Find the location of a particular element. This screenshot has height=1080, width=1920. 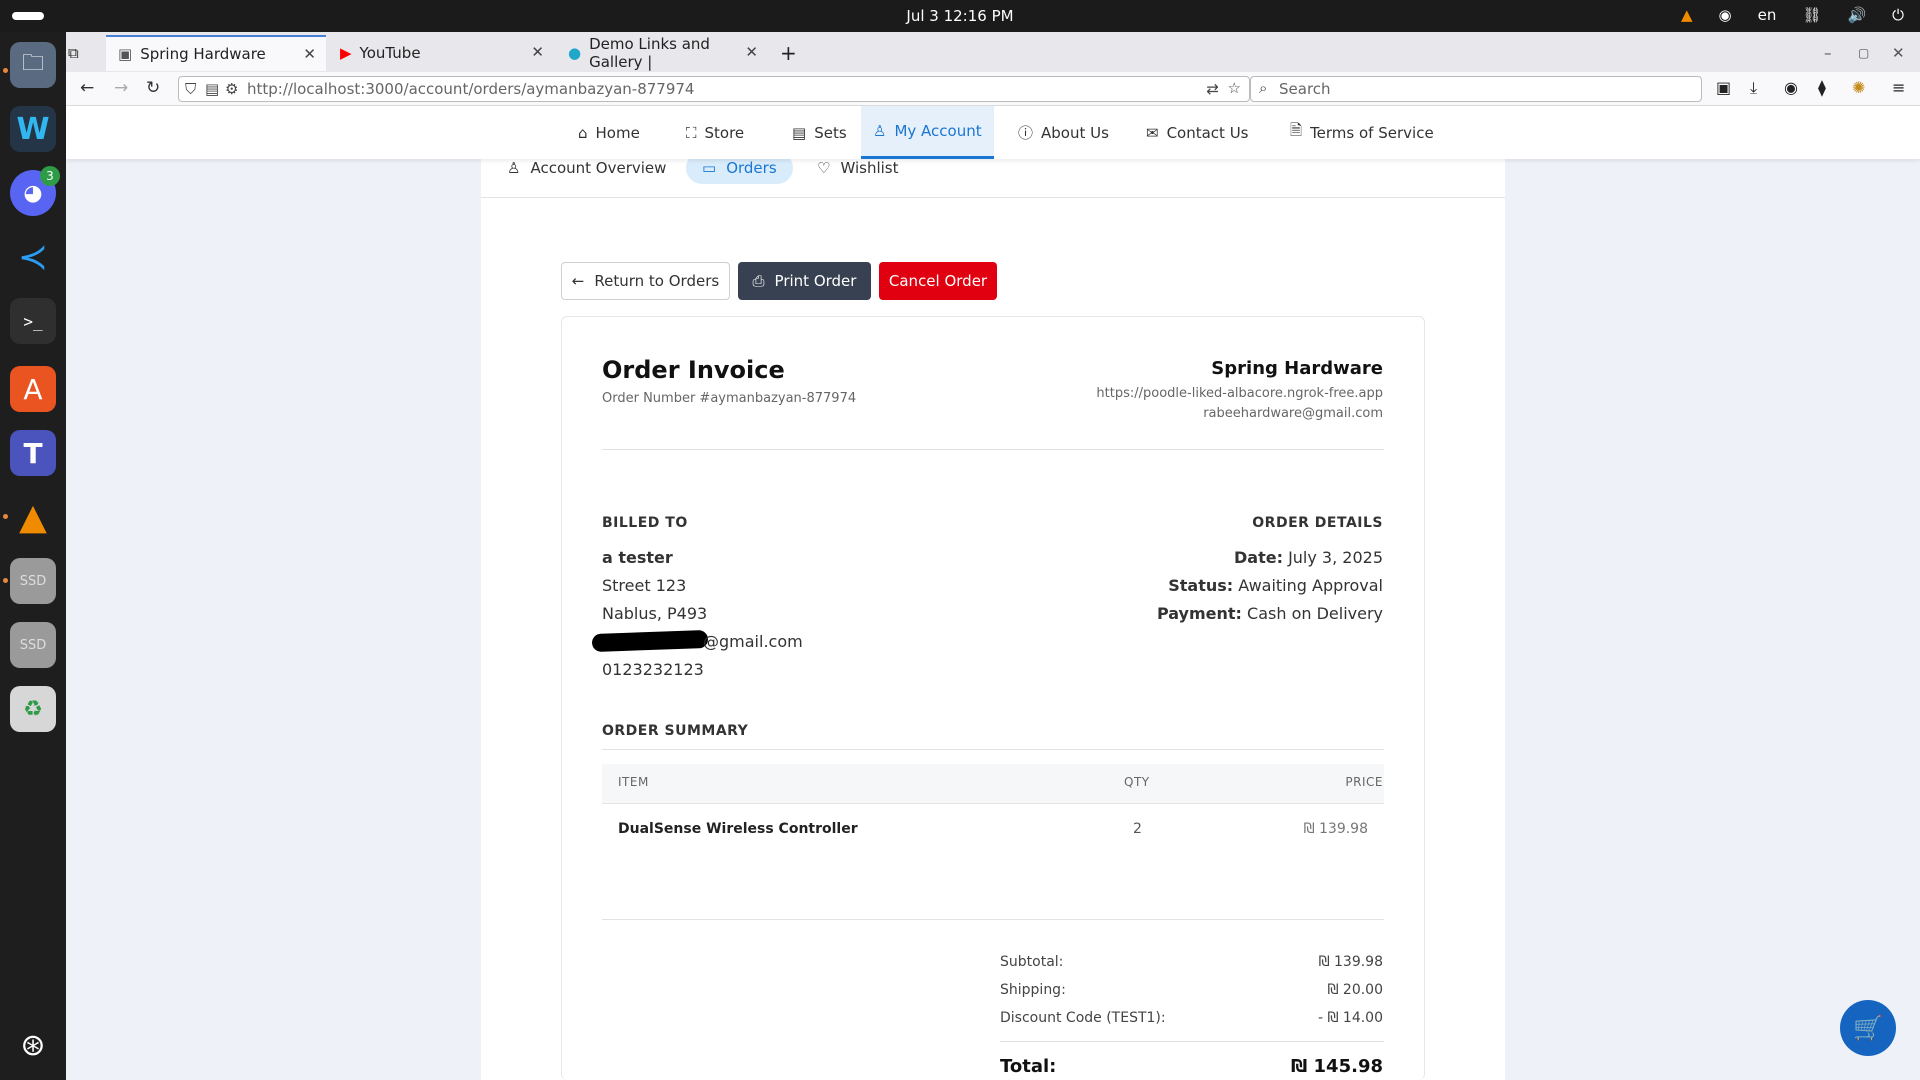

discount-label: Discount Code (TEST1): is located at coordinates (1083, 1018).